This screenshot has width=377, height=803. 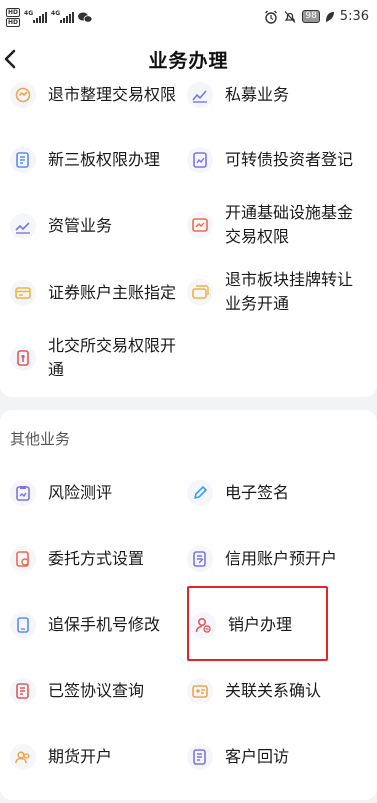 I want to click on section-title: 其他业务, so click(x=40, y=439).